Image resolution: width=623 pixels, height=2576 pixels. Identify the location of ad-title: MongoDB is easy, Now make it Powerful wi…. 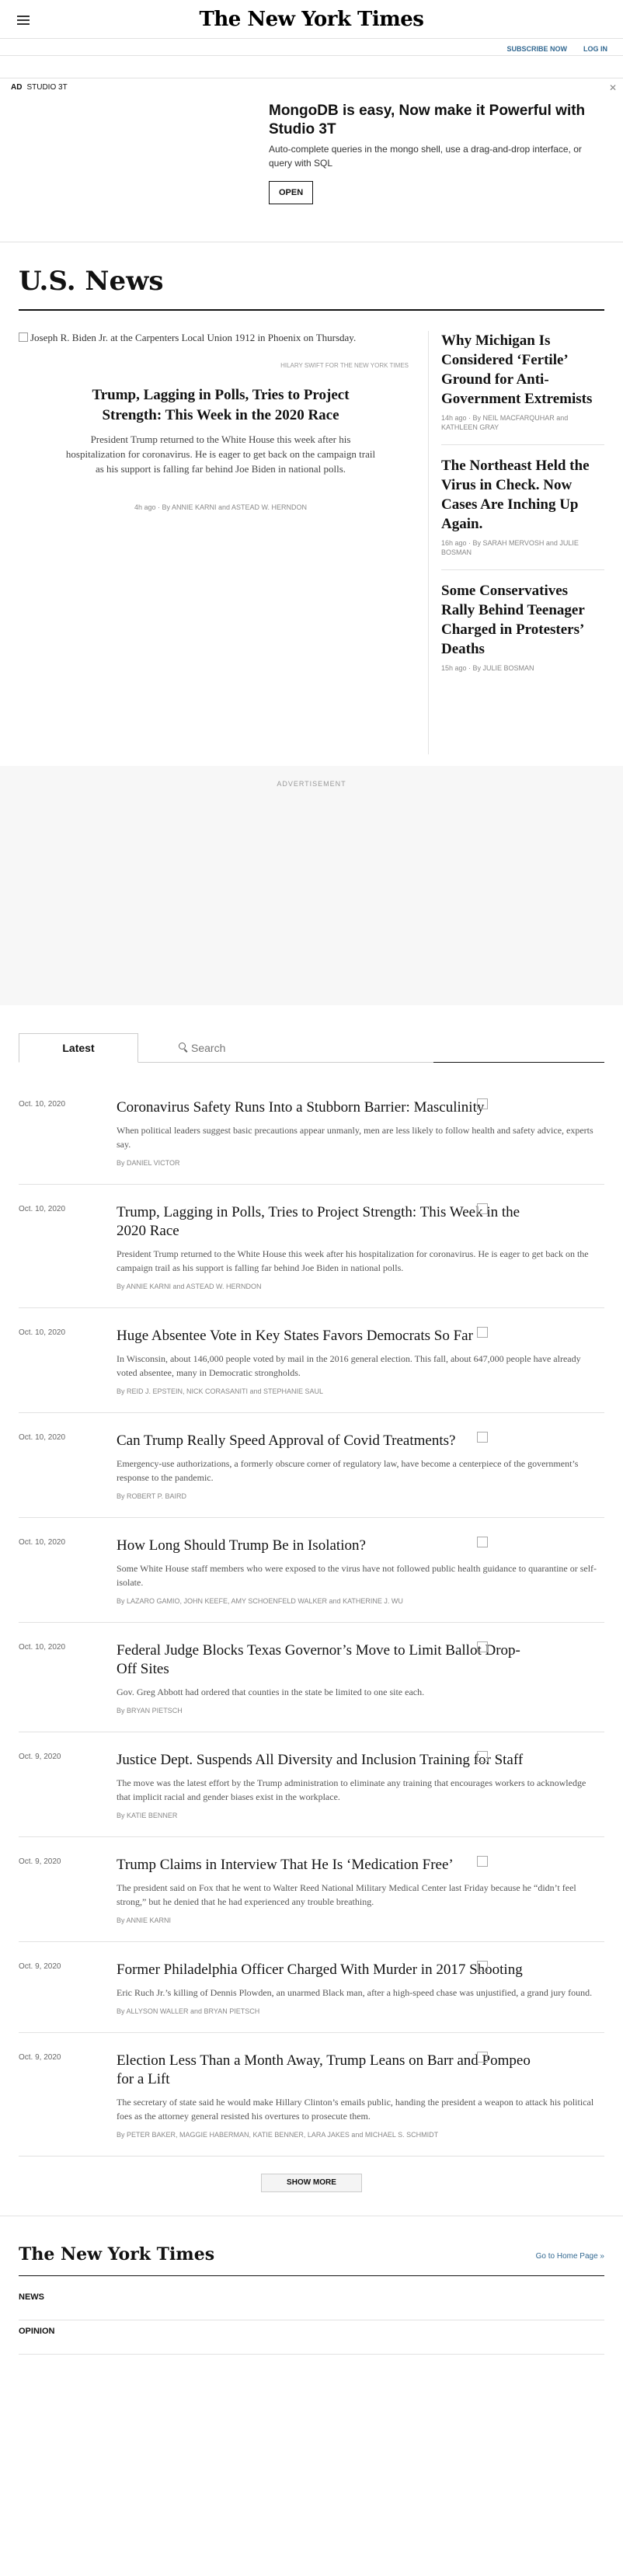
(432, 120).